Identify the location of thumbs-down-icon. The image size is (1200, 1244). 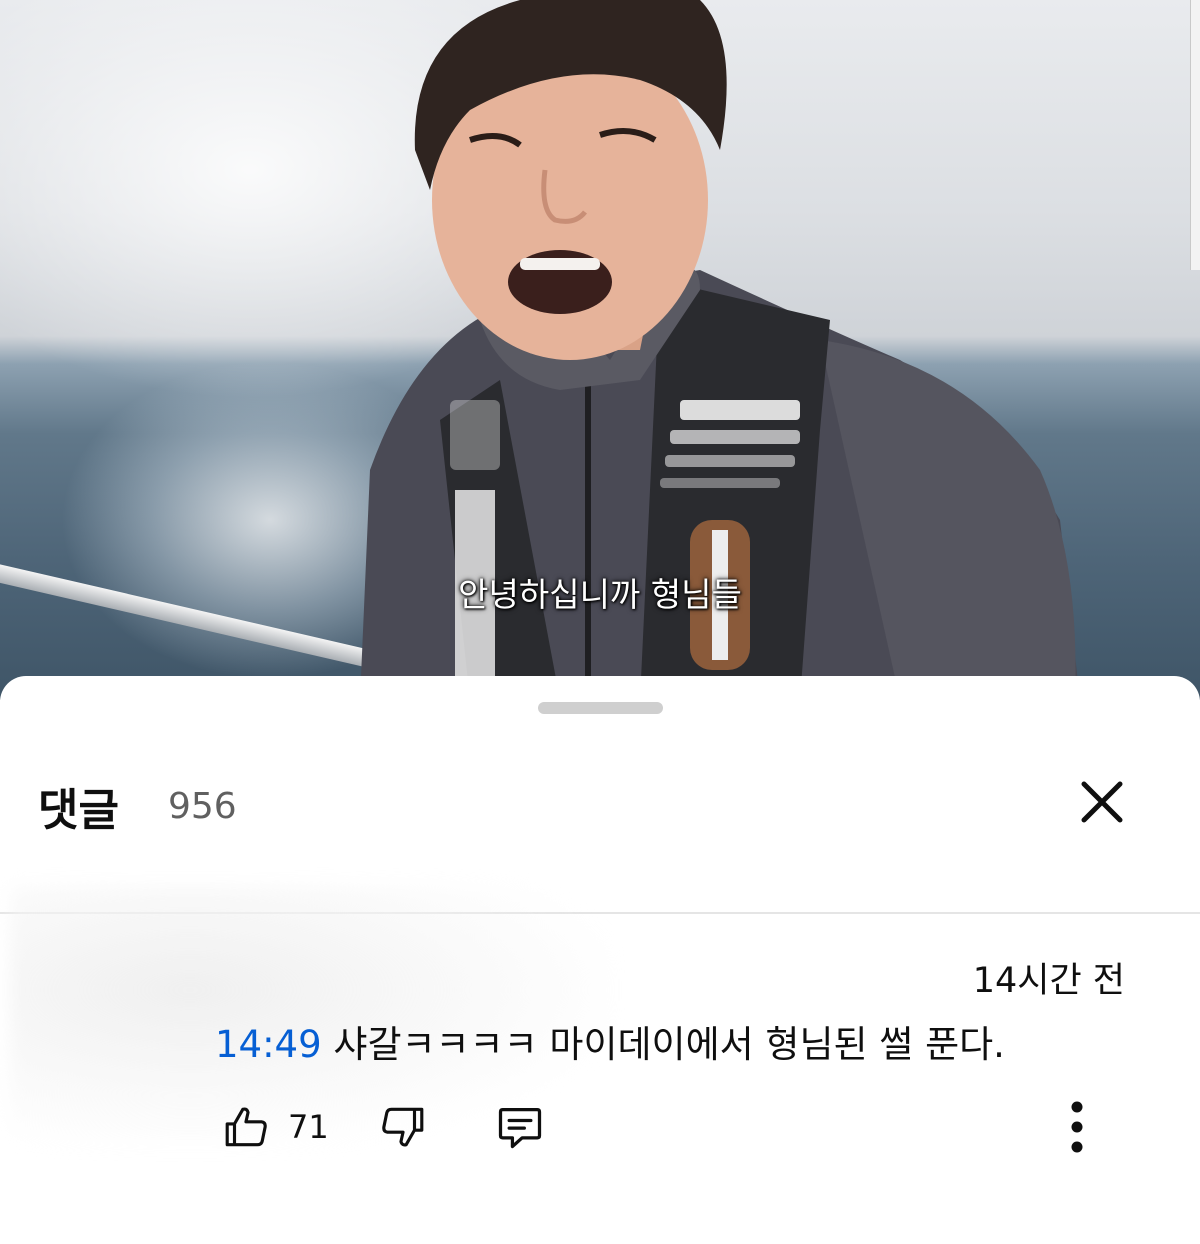
(403, 1127).